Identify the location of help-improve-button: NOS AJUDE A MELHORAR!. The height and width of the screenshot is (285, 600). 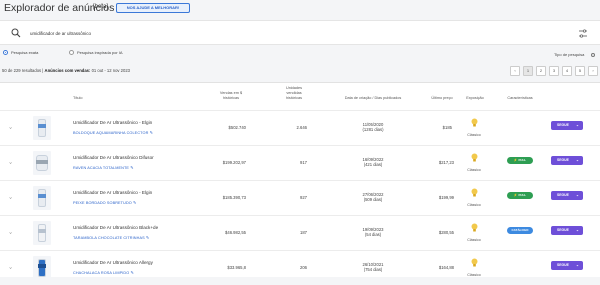
(153, 8).